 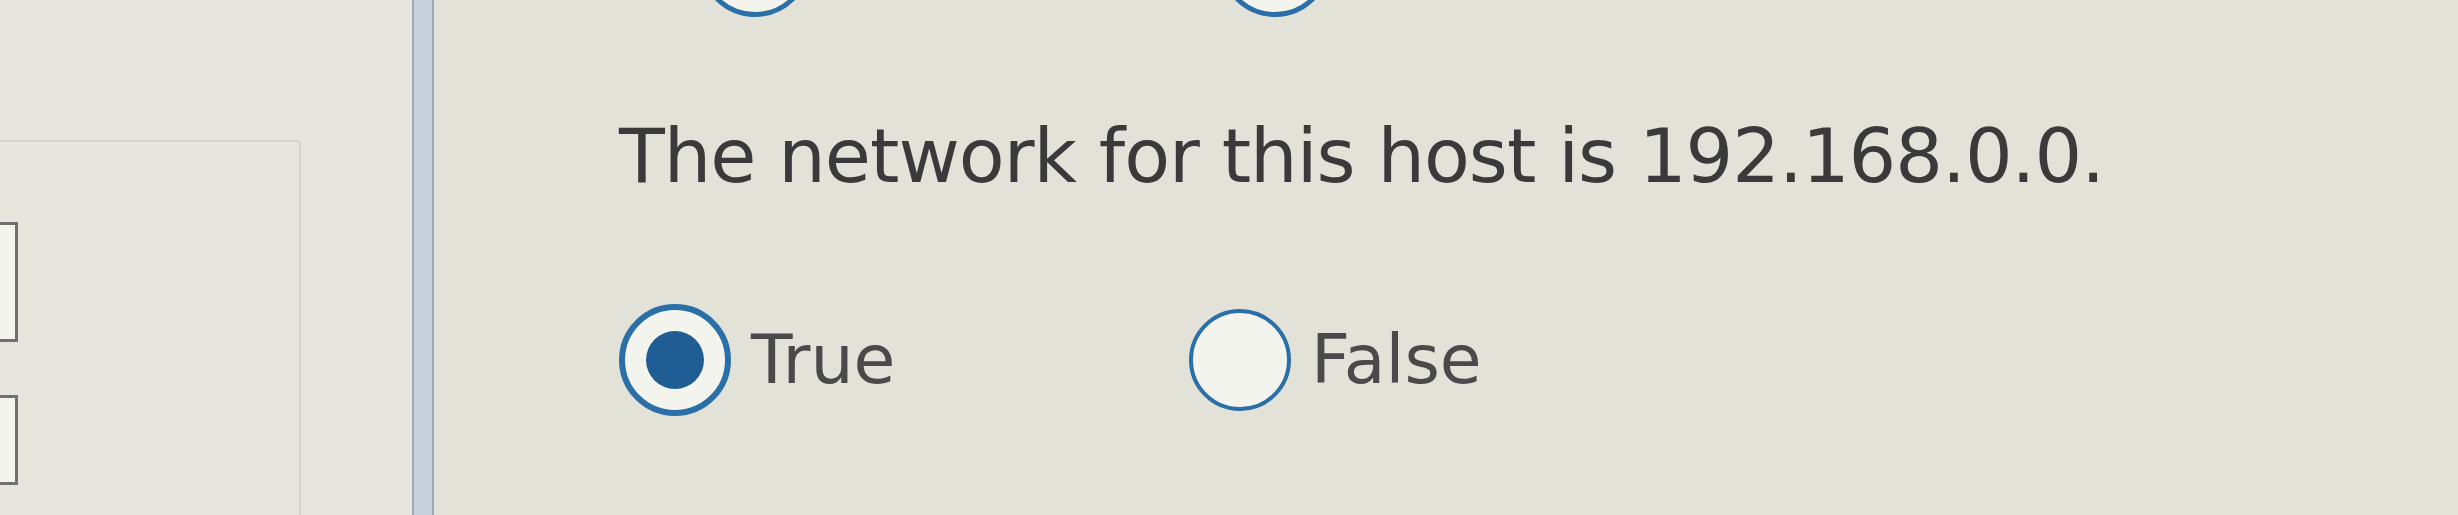 What do you see at coordinates (1362, 156) in the screenshot?
I see `question-text: The network for this host is 192.168.0.0.` at bounding box center [1362, 156].